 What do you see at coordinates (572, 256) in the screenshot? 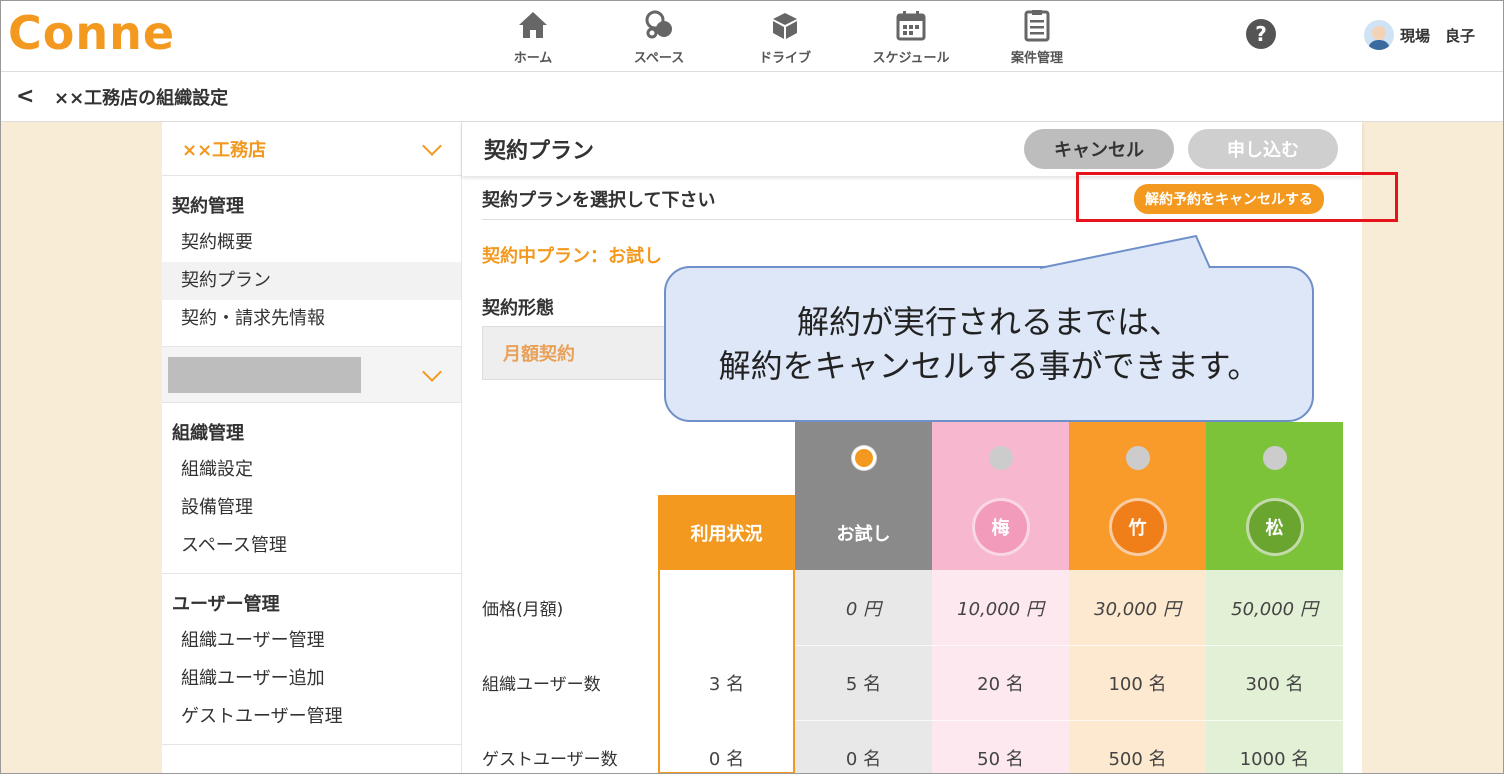
I see `current-plan: 契約中プラン：お試し` at bounding box center [572, 256].